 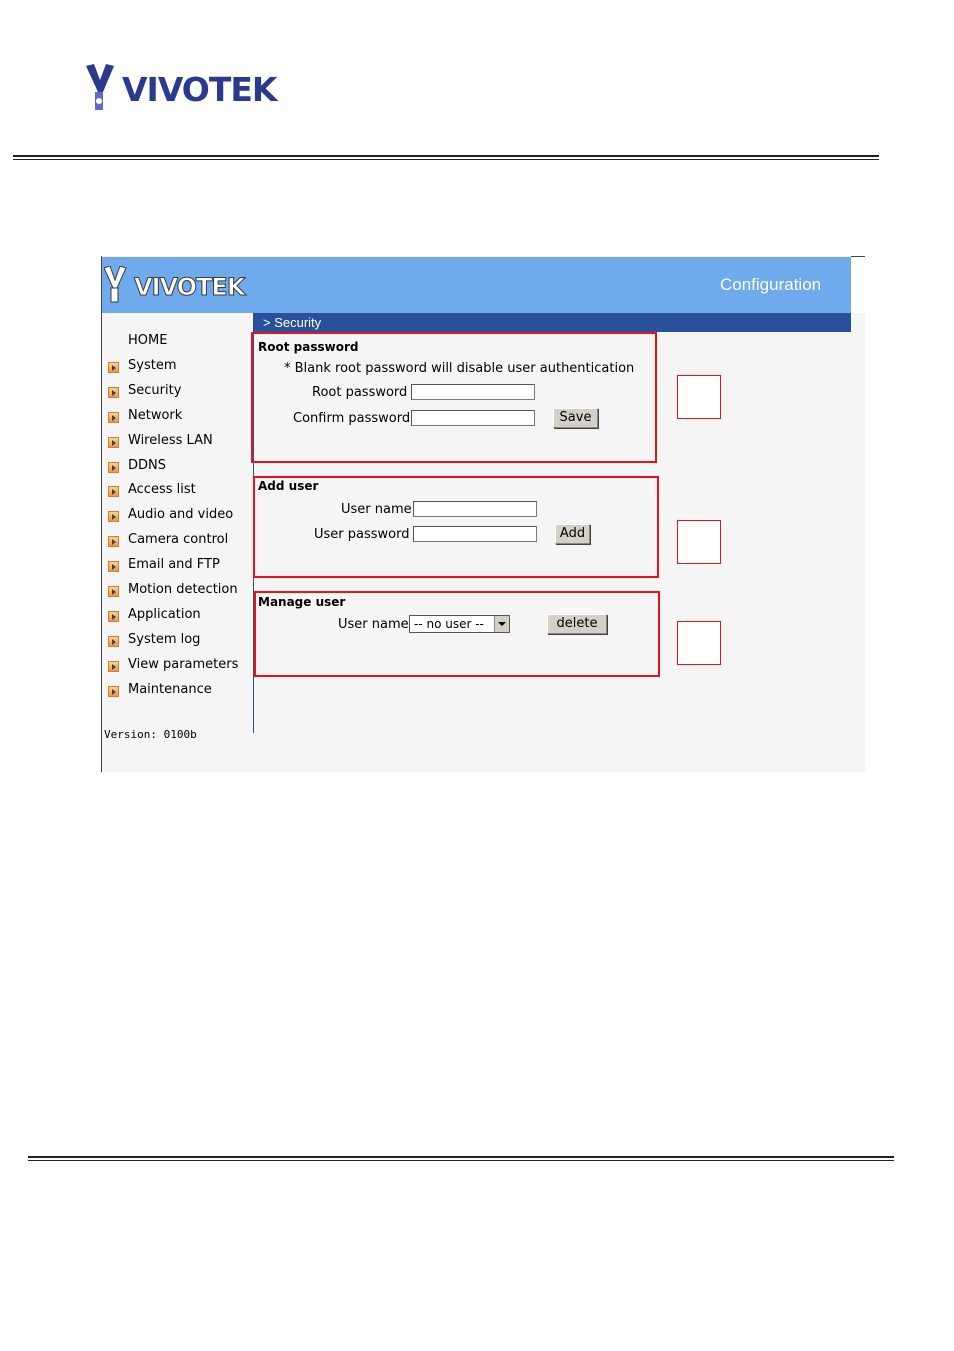 I want to click on root-password-label: Root password, so click(x=360, y=392).